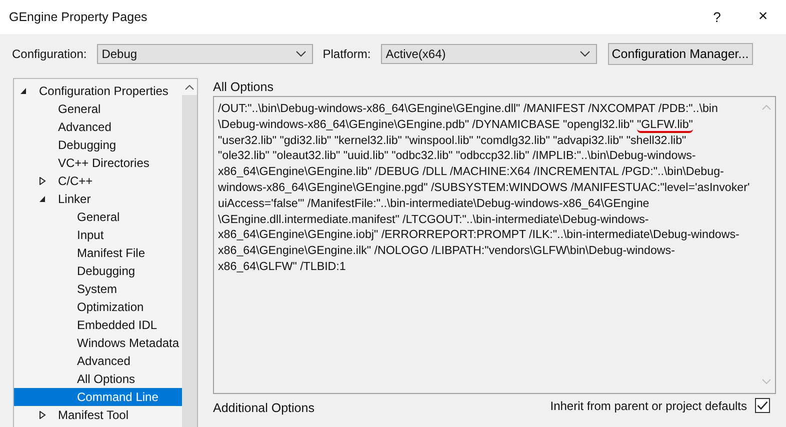 This screenshot has height=427, width=786. Describe the element at coordinates (98, 343) in the screenshot. I see `tree-item: Windows Metadata` at that location.